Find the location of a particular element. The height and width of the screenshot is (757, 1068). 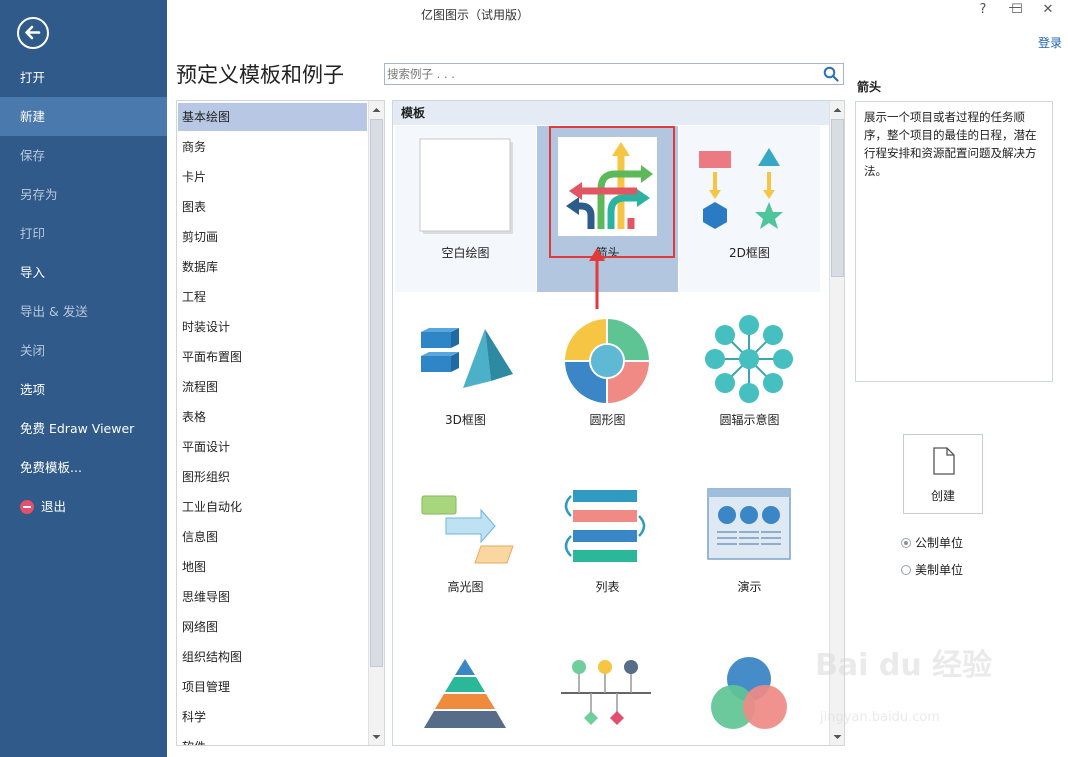

category-item: 网络图 is located at coordinates (272, 627).